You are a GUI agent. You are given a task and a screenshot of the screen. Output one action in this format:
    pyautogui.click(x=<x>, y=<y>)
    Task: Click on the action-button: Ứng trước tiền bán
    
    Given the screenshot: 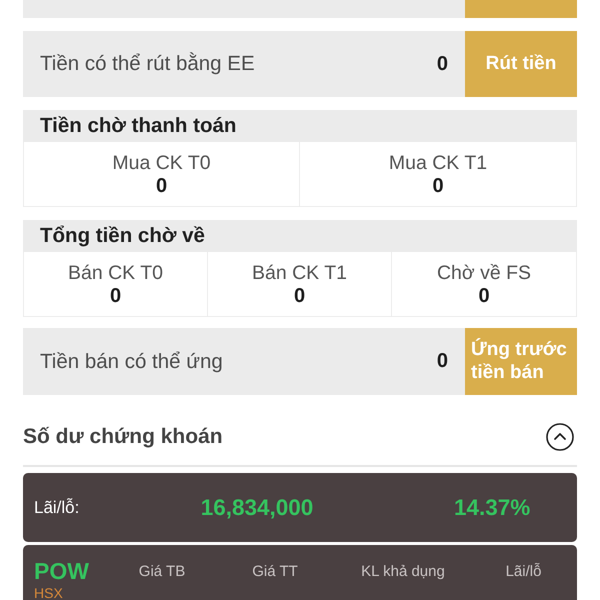 What is the action you would take?
    pyautogui.click(x=521, y=361)
    